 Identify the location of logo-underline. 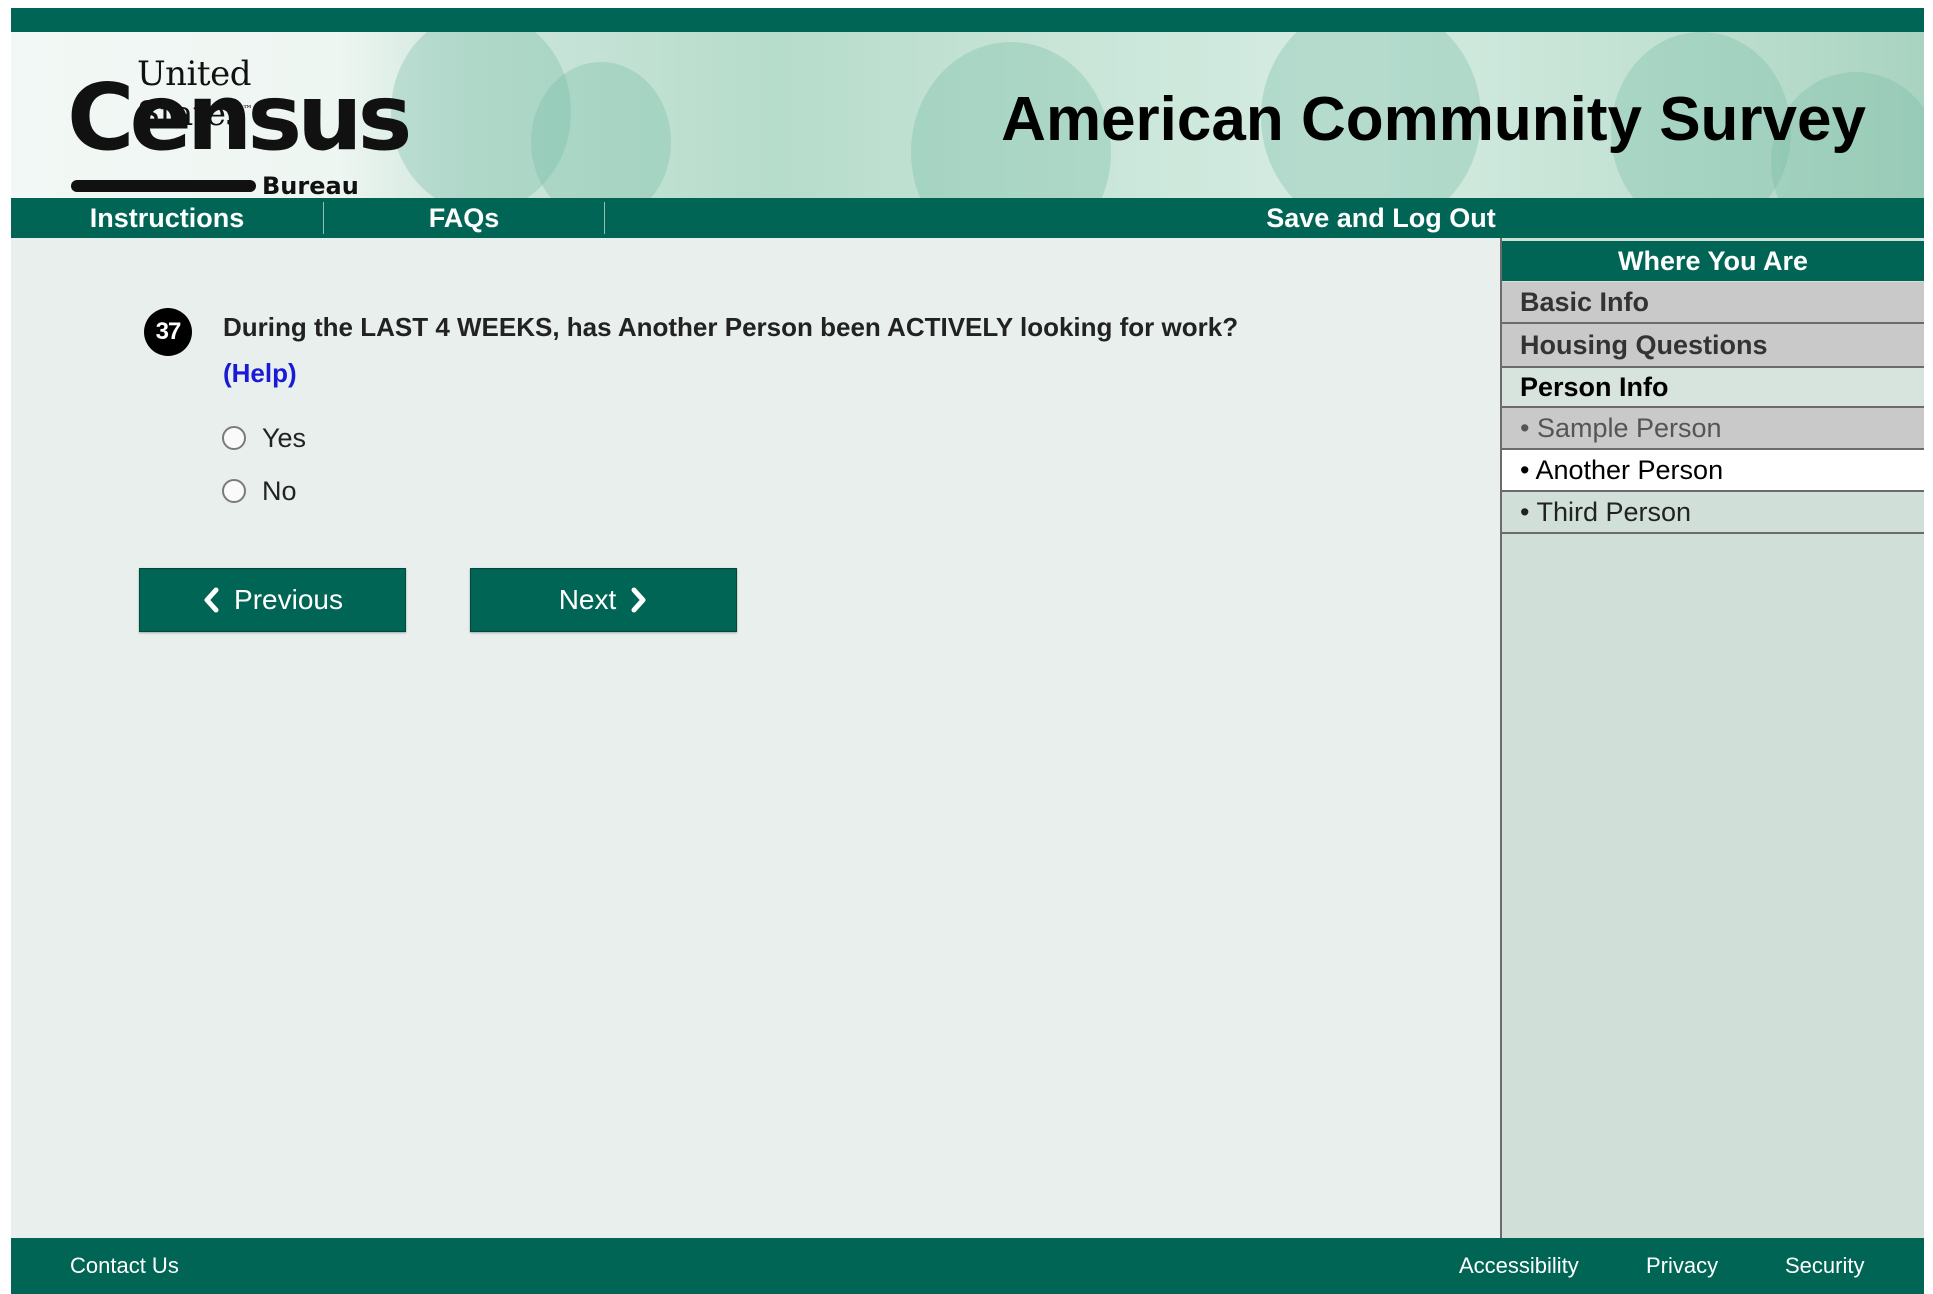
(163, 186).